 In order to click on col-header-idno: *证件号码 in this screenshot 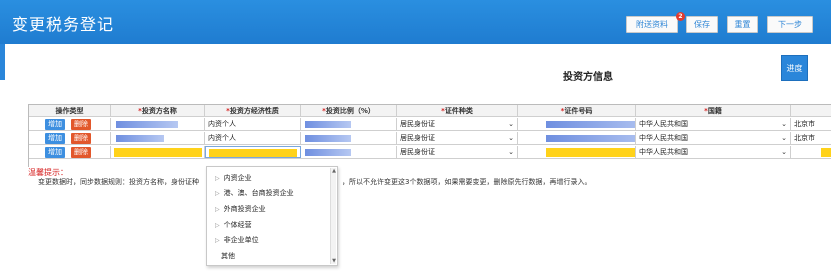, I will do `click(577, 110)`.